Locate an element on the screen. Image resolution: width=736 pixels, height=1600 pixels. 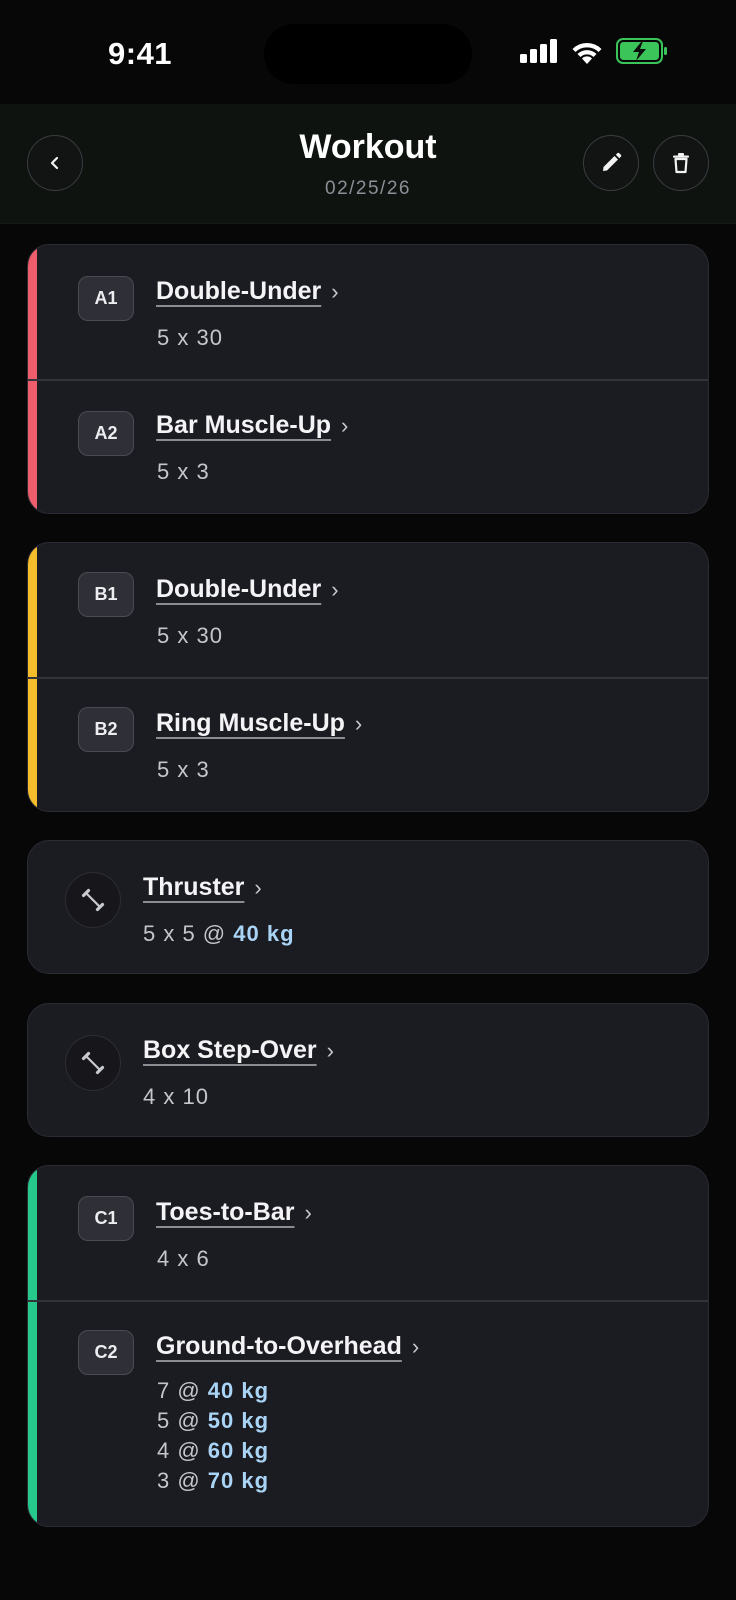
pencil-icon is located at coordinates (612, 161).